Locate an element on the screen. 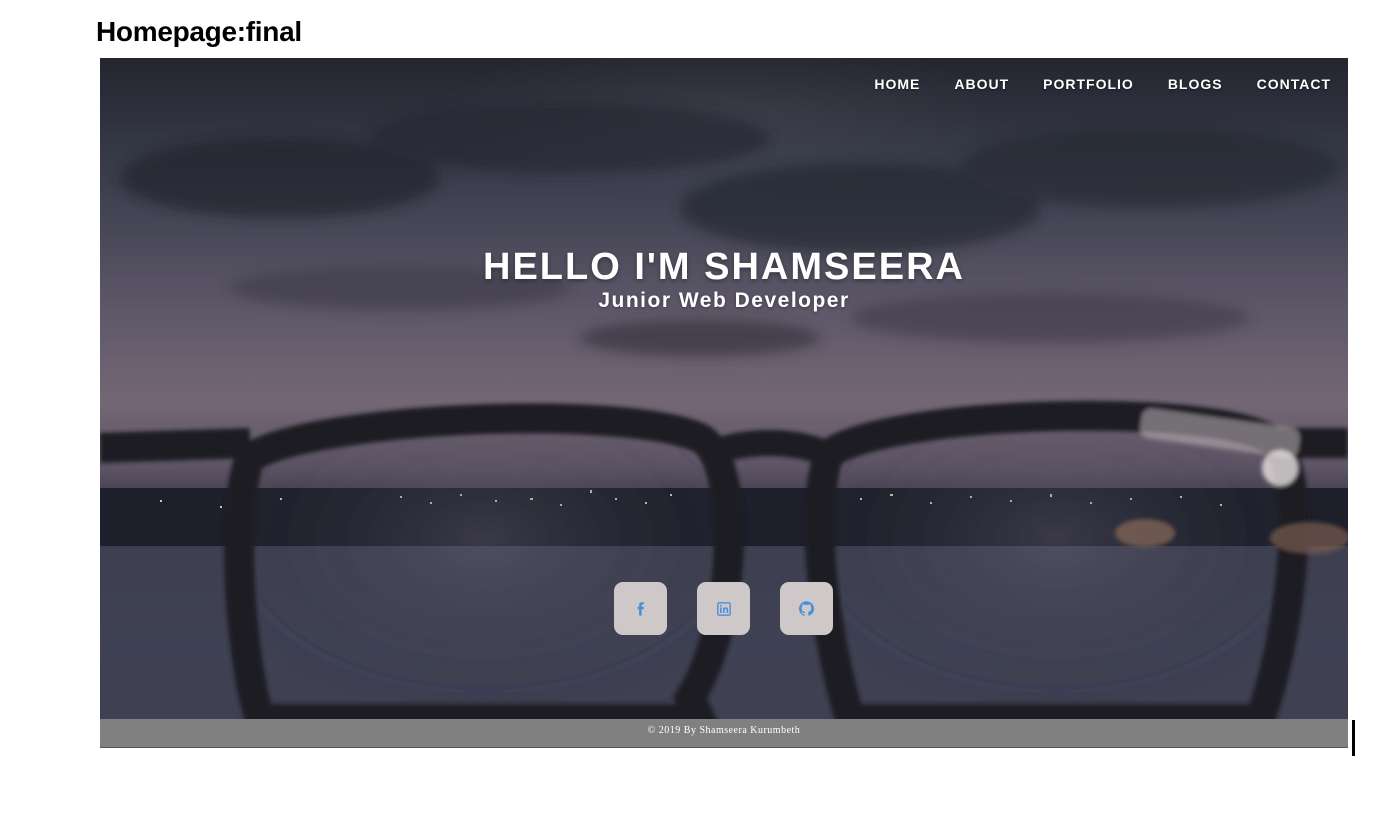 This screenshot has width=1380, height=834. nav-blogs-link: BLOGS is located at coordinates (1195, 84).